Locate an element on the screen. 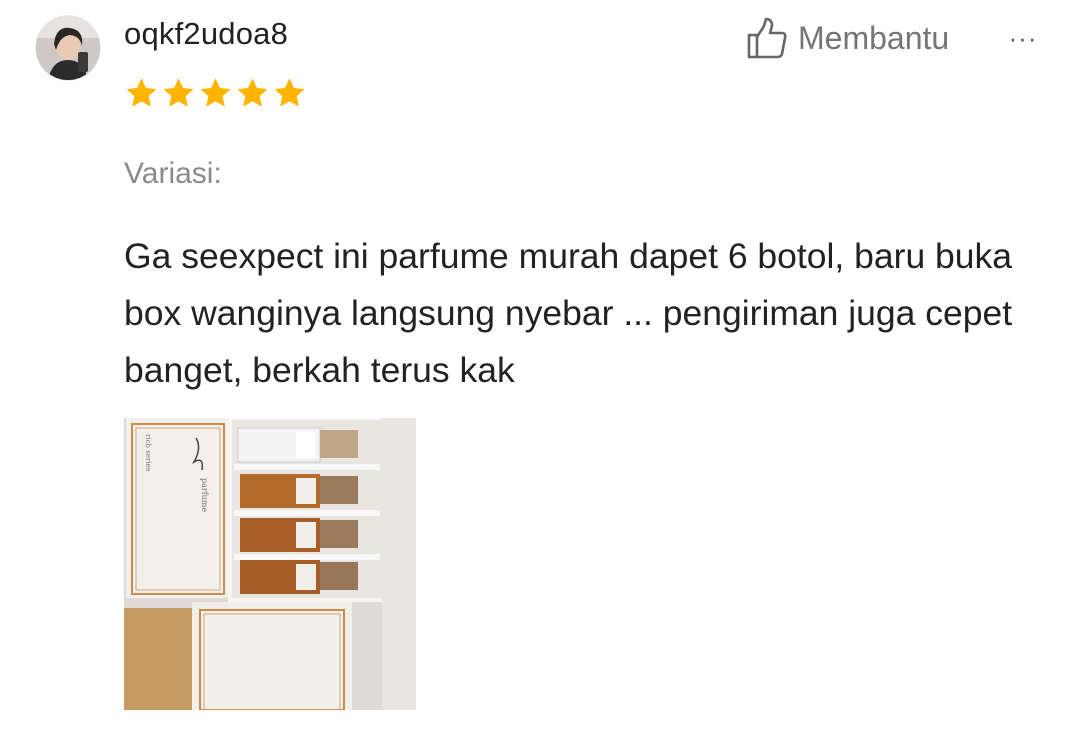 Image resolution: width=1080 pixels, height=731 pixels. svg-text: rich series is located at coordinates (148, 453).